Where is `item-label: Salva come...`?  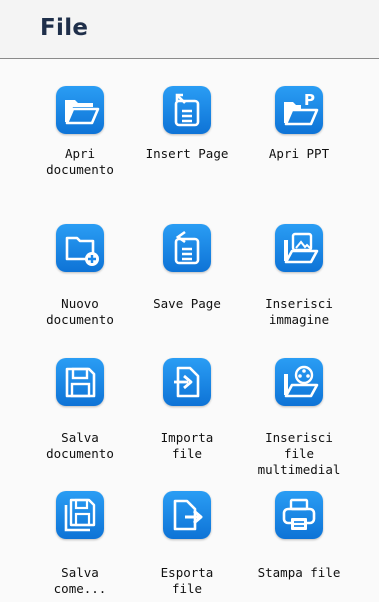 item-label: Salva come... is located at coordinates (80, 580).